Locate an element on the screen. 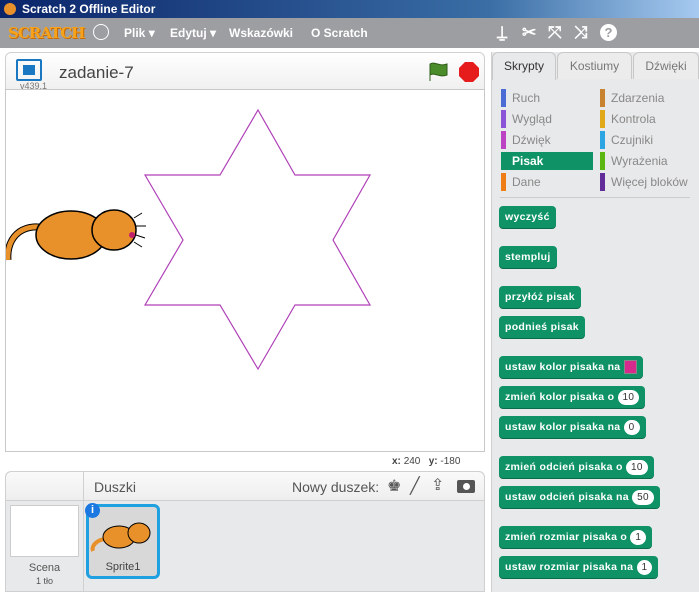 The image size is (699, 592). menu-edit: Edytuj ▾ is located at coordinates (193, 33).